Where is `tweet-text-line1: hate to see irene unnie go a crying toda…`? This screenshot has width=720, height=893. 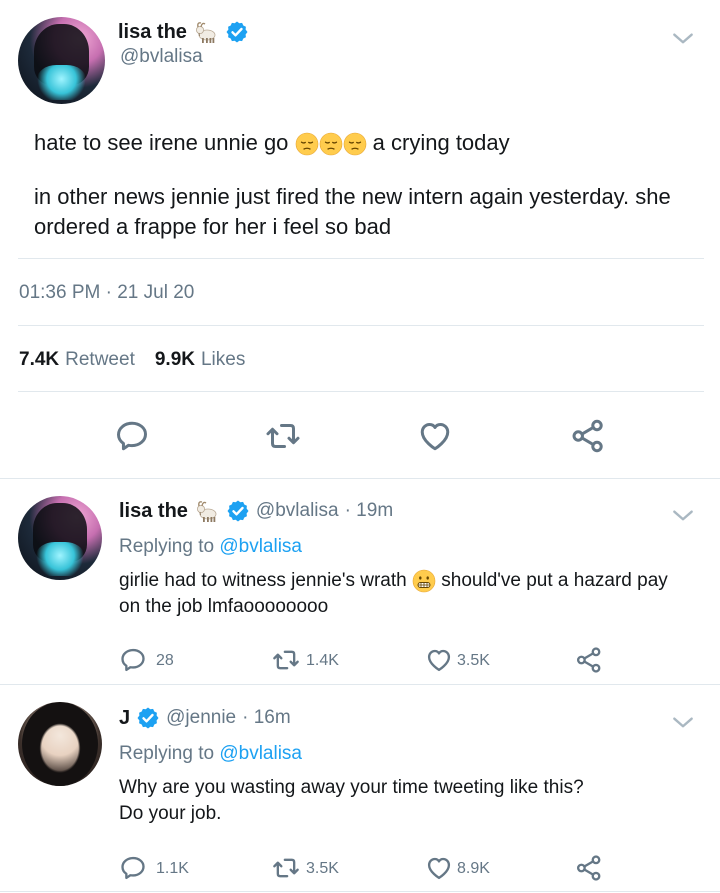 tweet-text-line1: hate to see irene unnie go a crying toda… is located at coordinates (272, 143).